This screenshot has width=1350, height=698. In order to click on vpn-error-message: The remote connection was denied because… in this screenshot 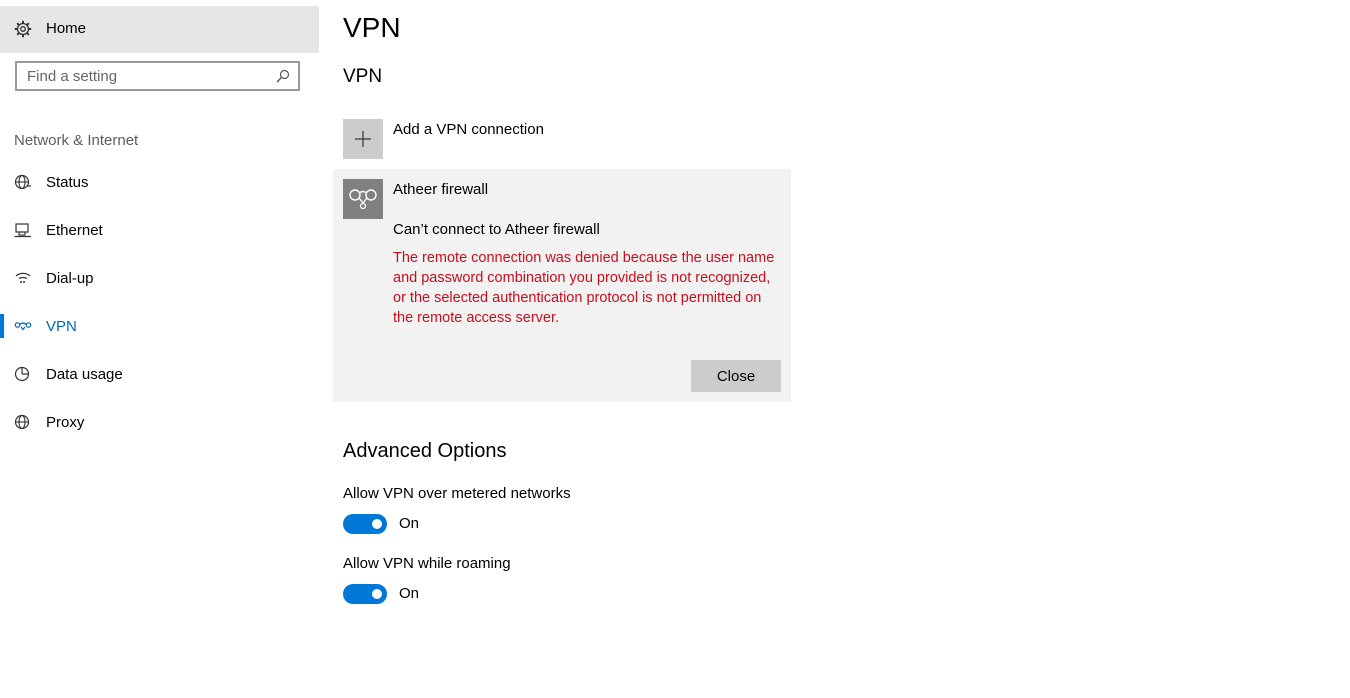, I will do `click(584, 288)`.